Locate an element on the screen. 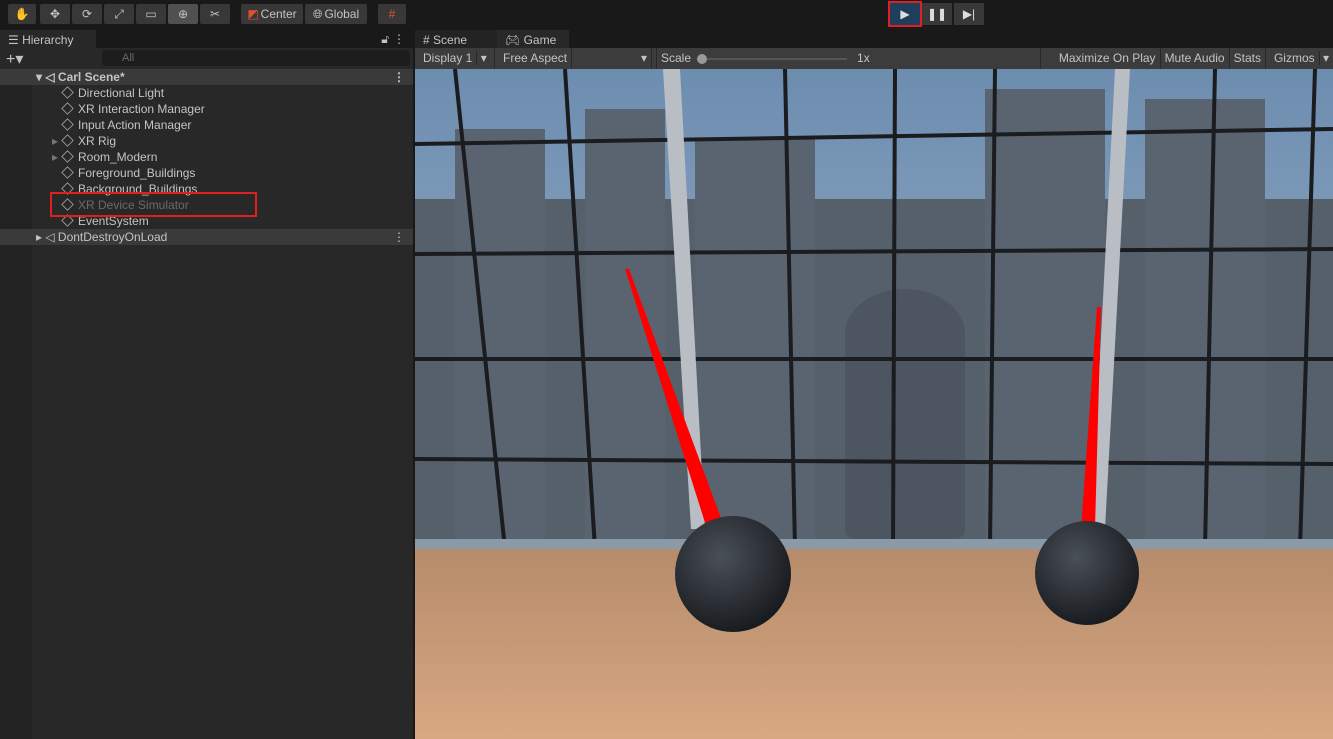 The image size is (1333, 739). hierarchy-item: ▸ Room_Modern is located at coordinates (206, 157).